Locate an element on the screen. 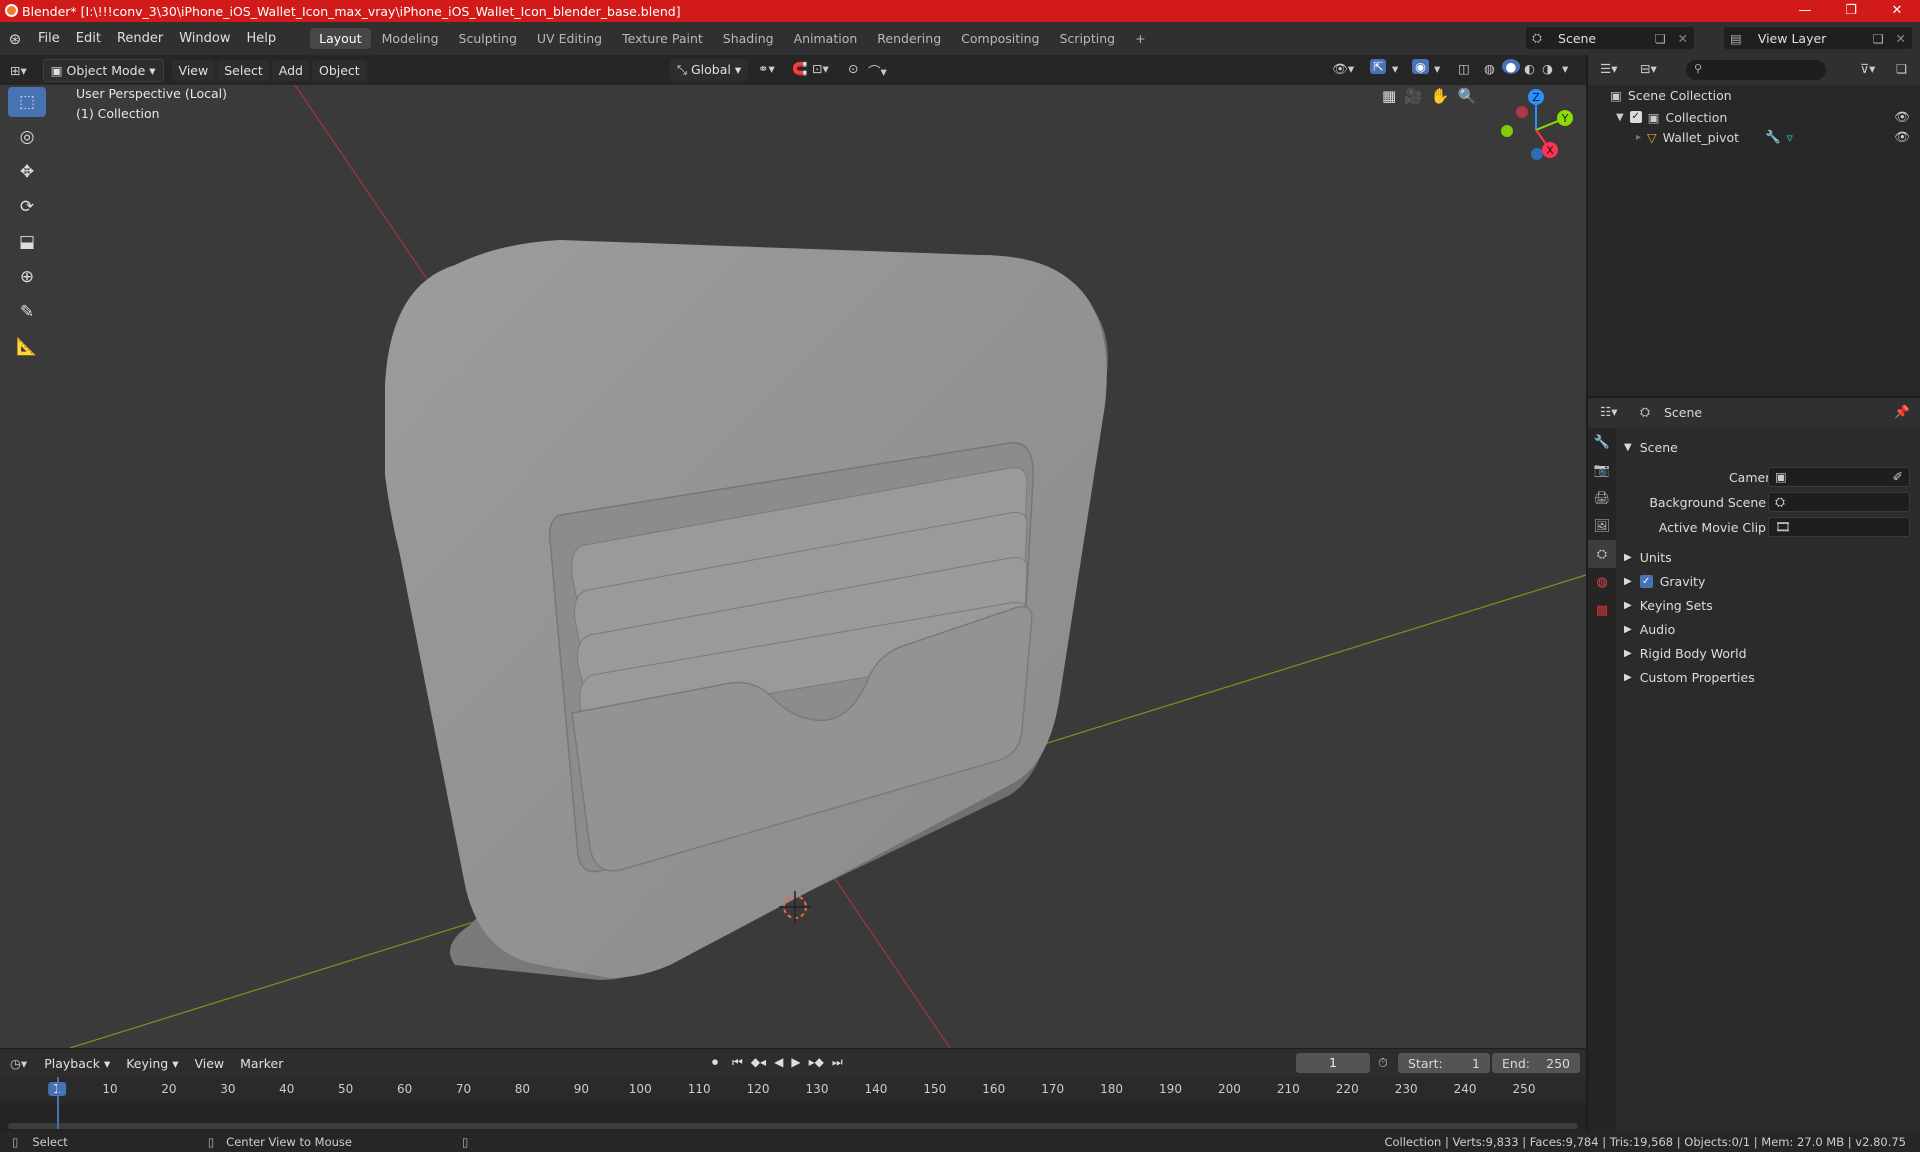  tab-view-layer: 🖼 is located at coordinates (1602, 526).